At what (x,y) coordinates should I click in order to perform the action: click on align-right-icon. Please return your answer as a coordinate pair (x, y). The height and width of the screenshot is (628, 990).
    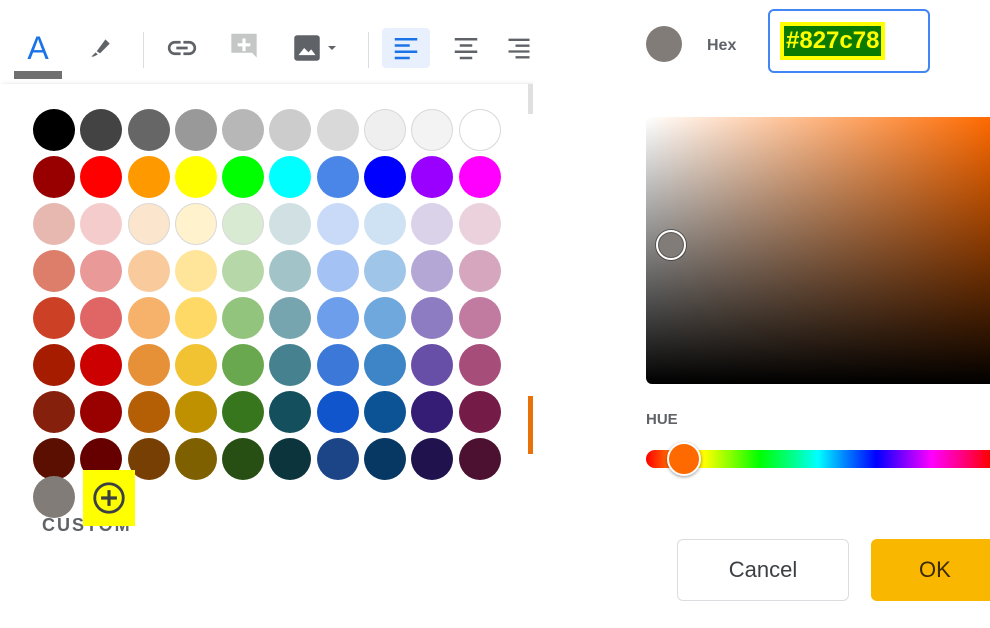
    Looking at the image, I should click on (519, 48).